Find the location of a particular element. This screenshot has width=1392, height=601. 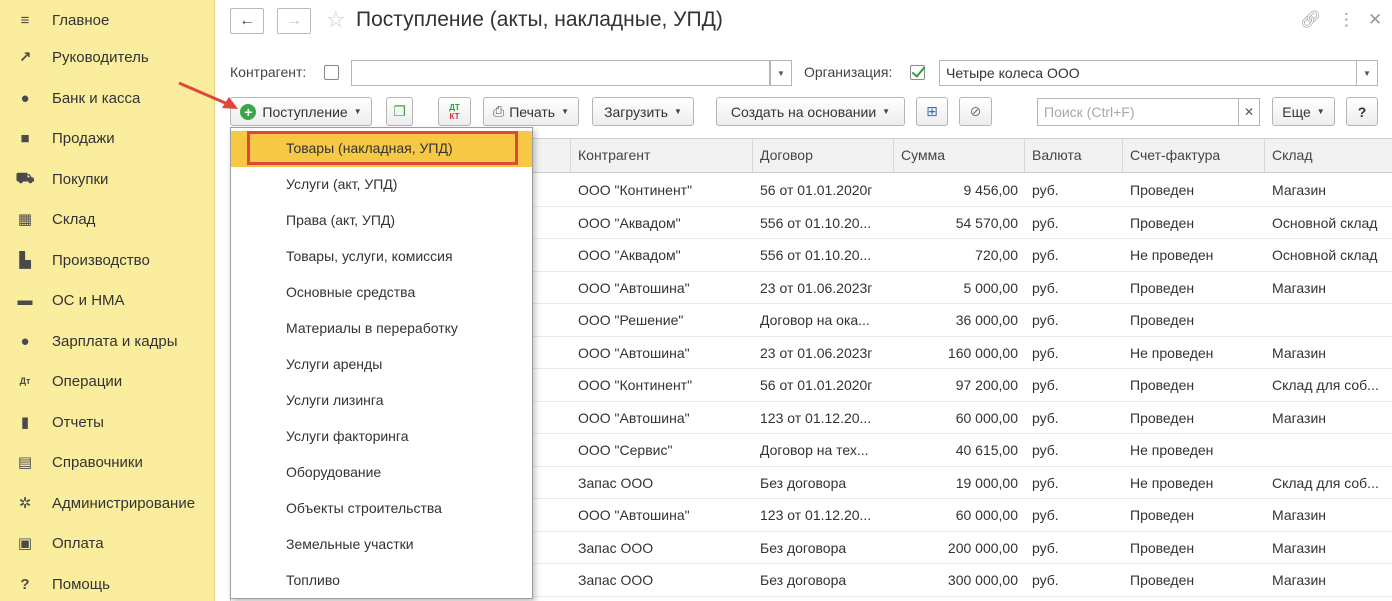

cell-counterparty: ООО "Решение" is located at coordinates (631, 320).